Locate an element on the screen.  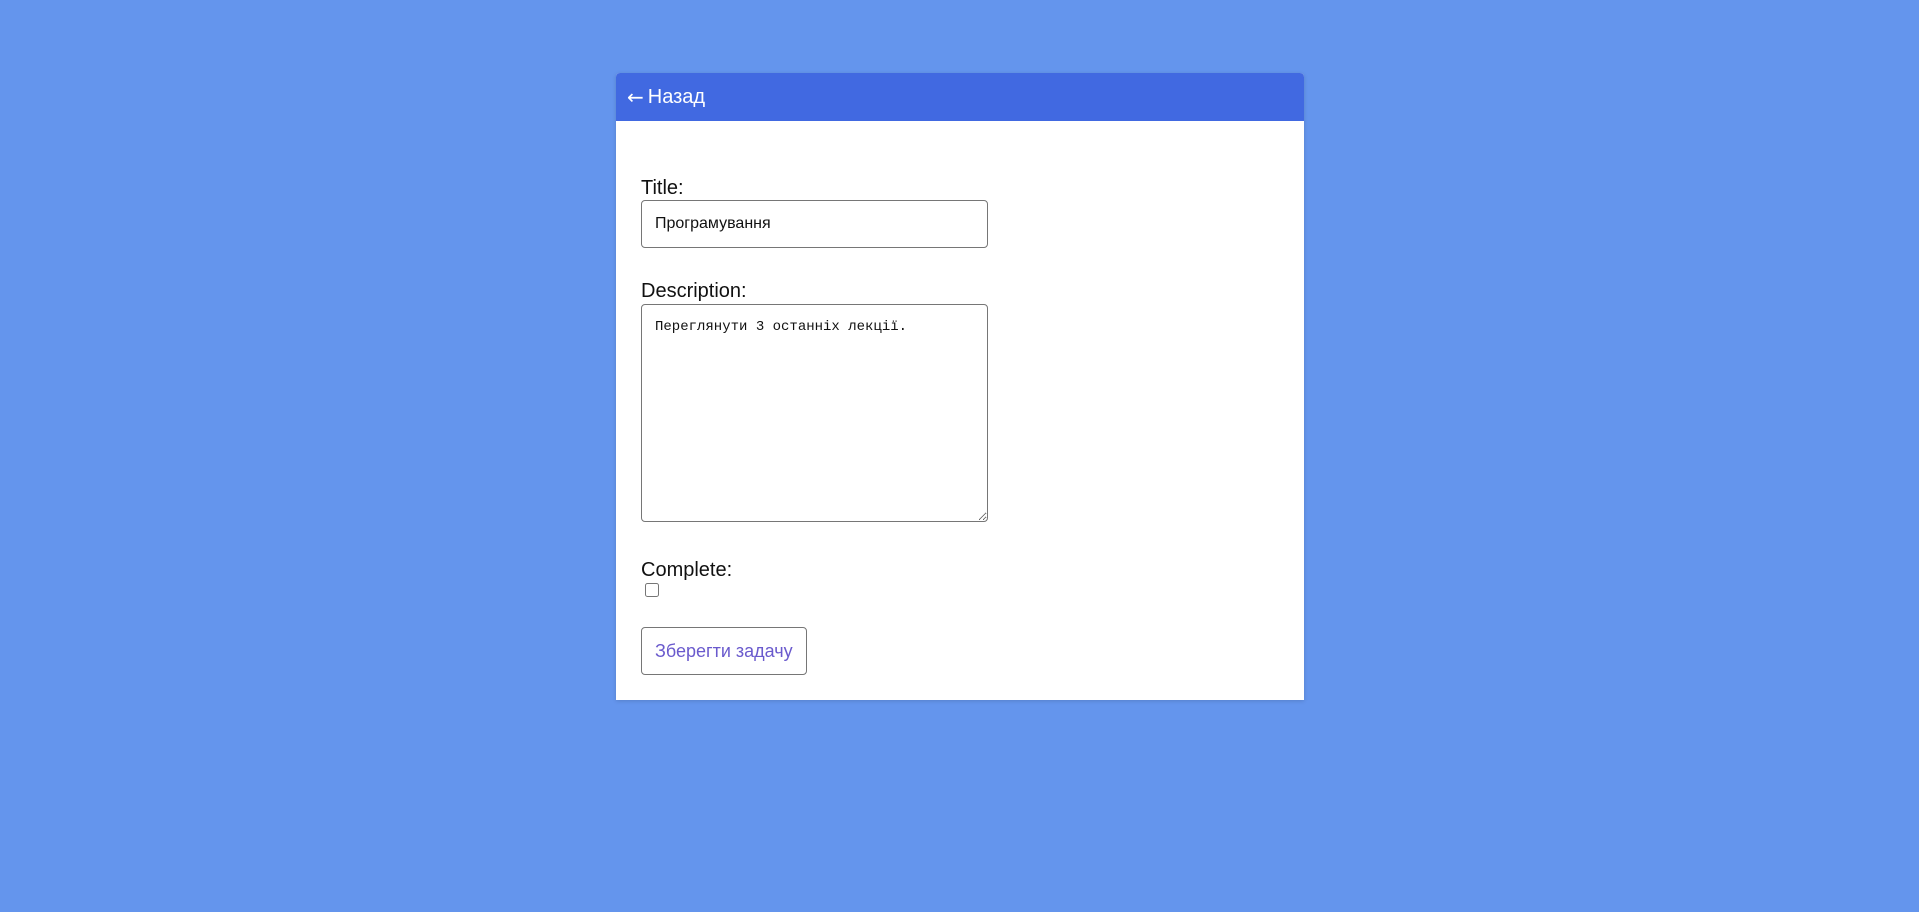
back-link: ← Назад is located at coordinates (666, 97).